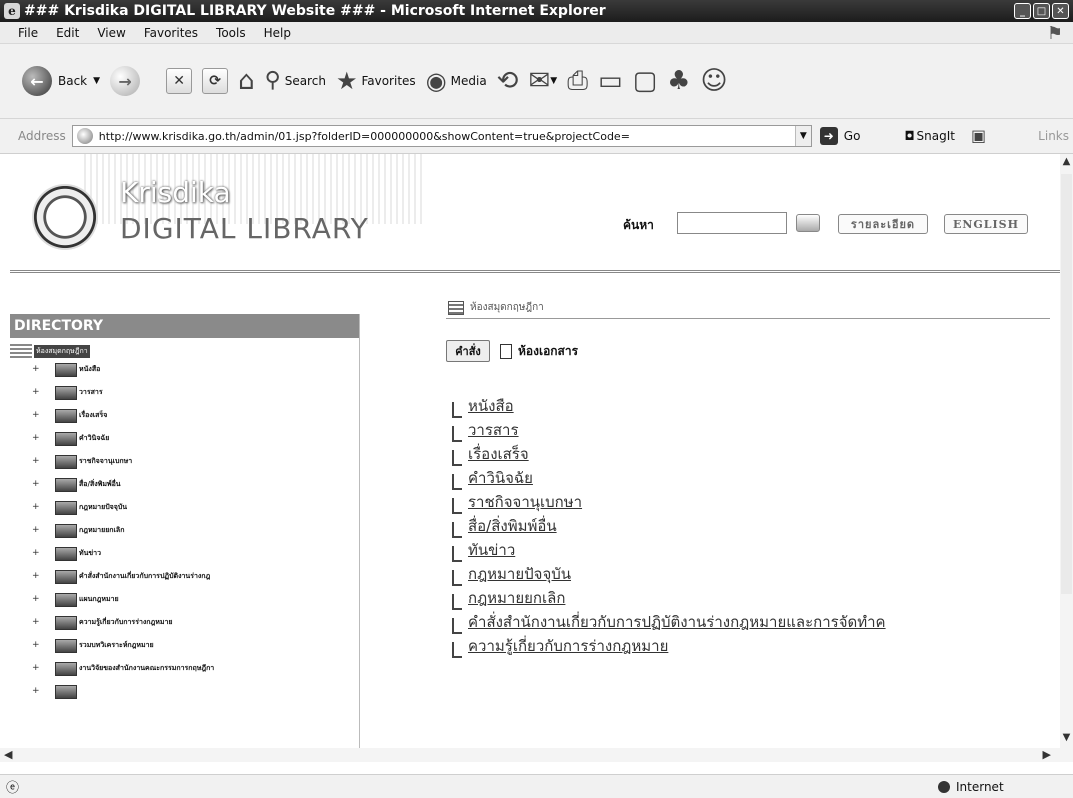 Image resolution: width=1073 pixels, height=798 pixels. I want to click on horizontal-scrollbar: ◀ ▶, so click(536, 755).